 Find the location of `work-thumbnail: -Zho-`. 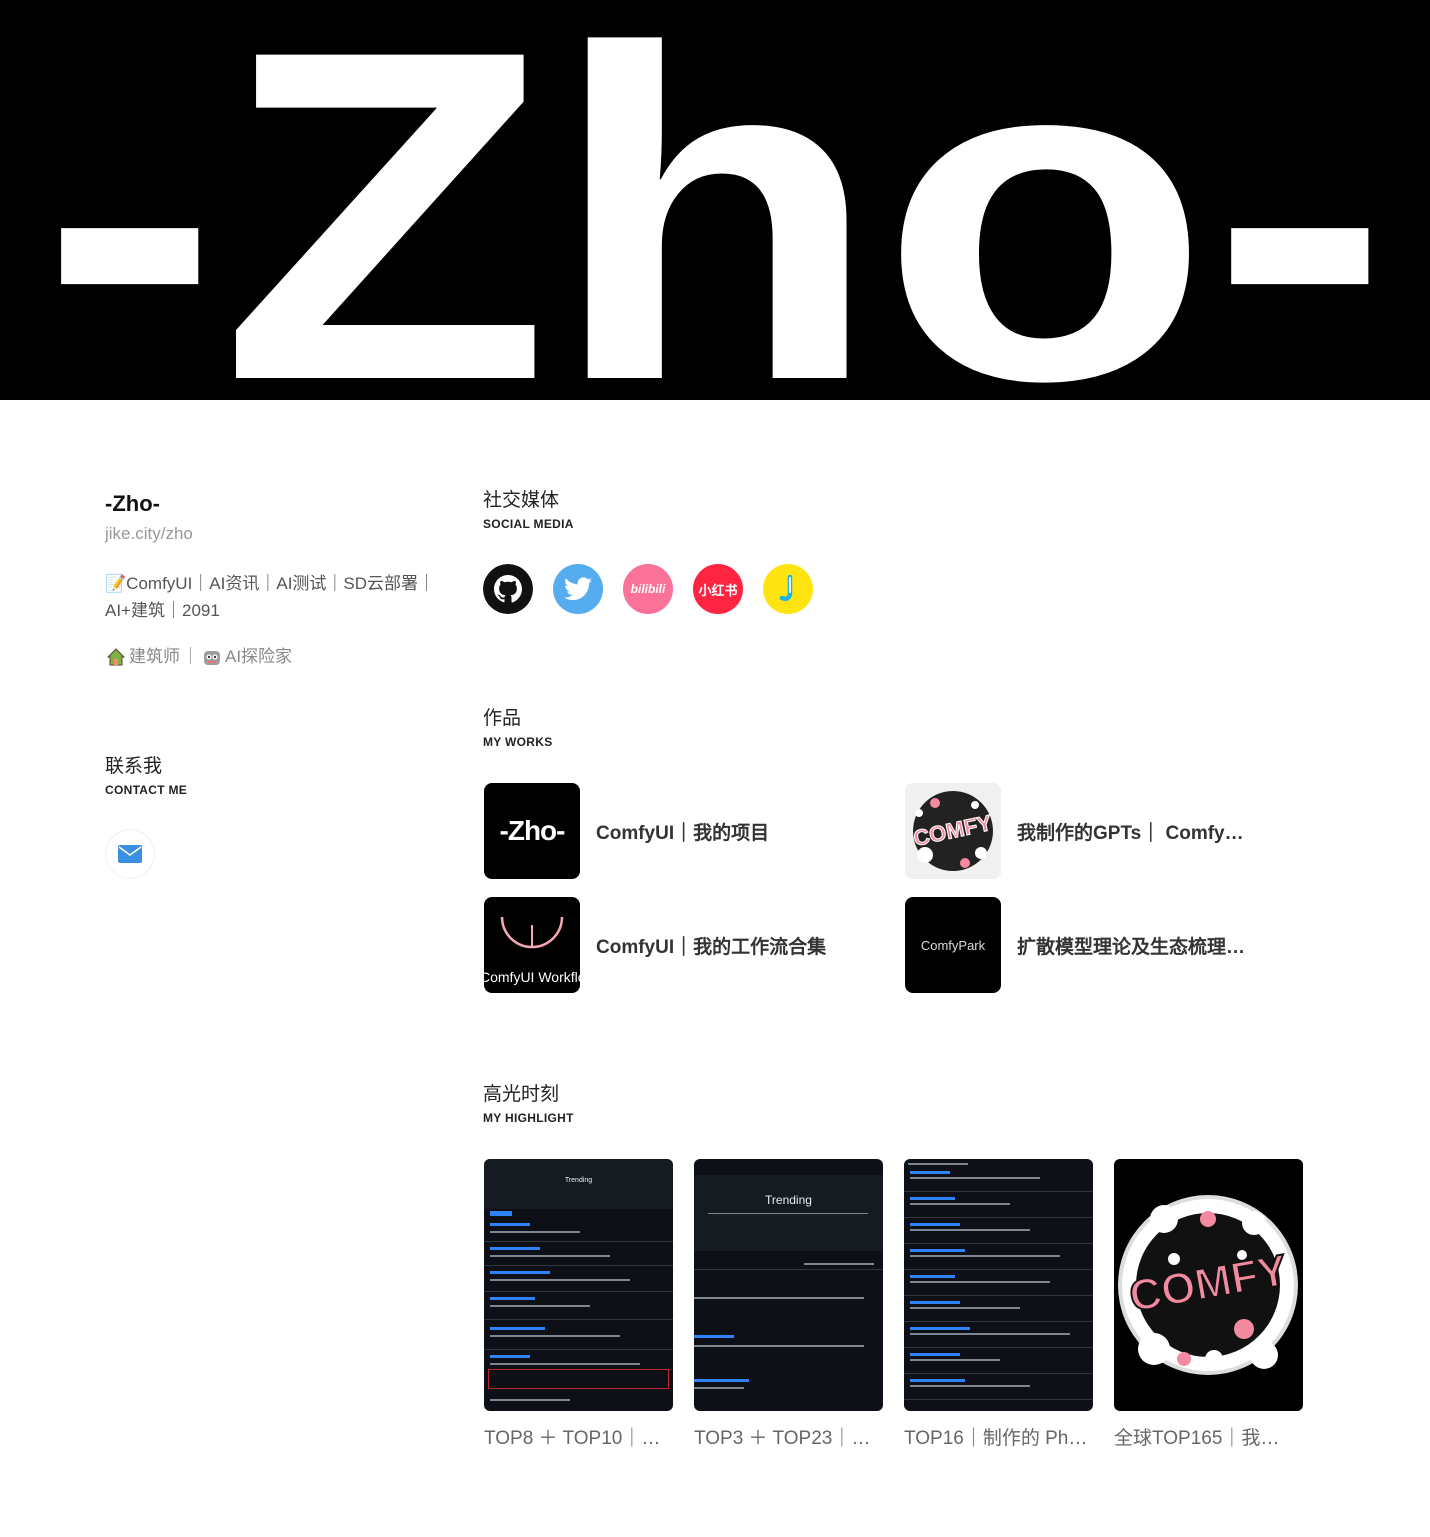

work-thumbnail: -Zho- is located at coordinates (532, 831).